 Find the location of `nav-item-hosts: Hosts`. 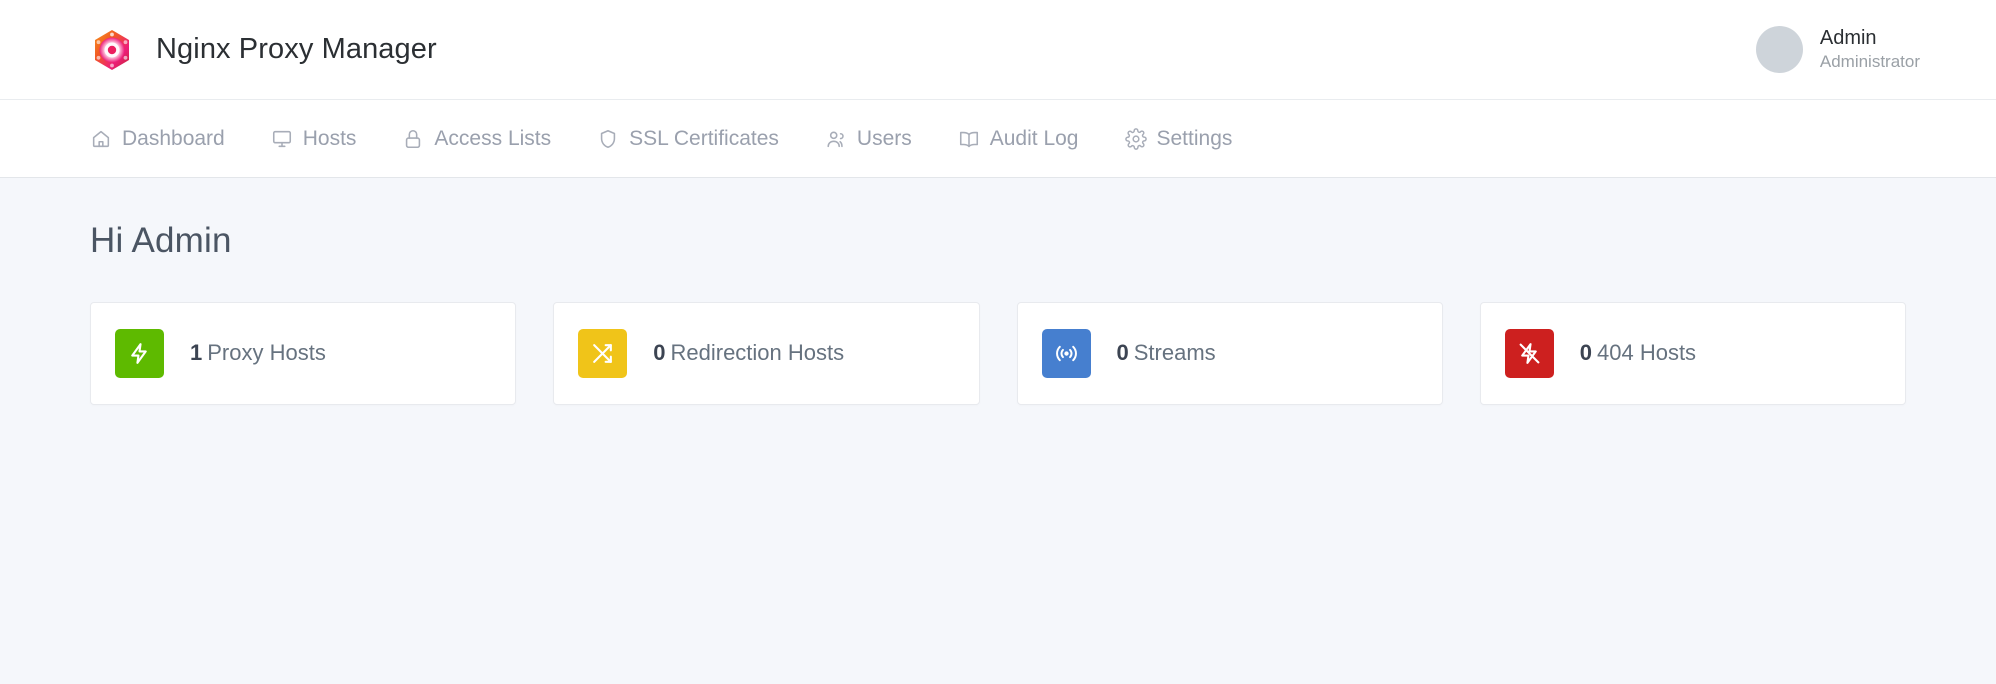

nav-item-hosts: Hosts is located at coordinates (325, 139).